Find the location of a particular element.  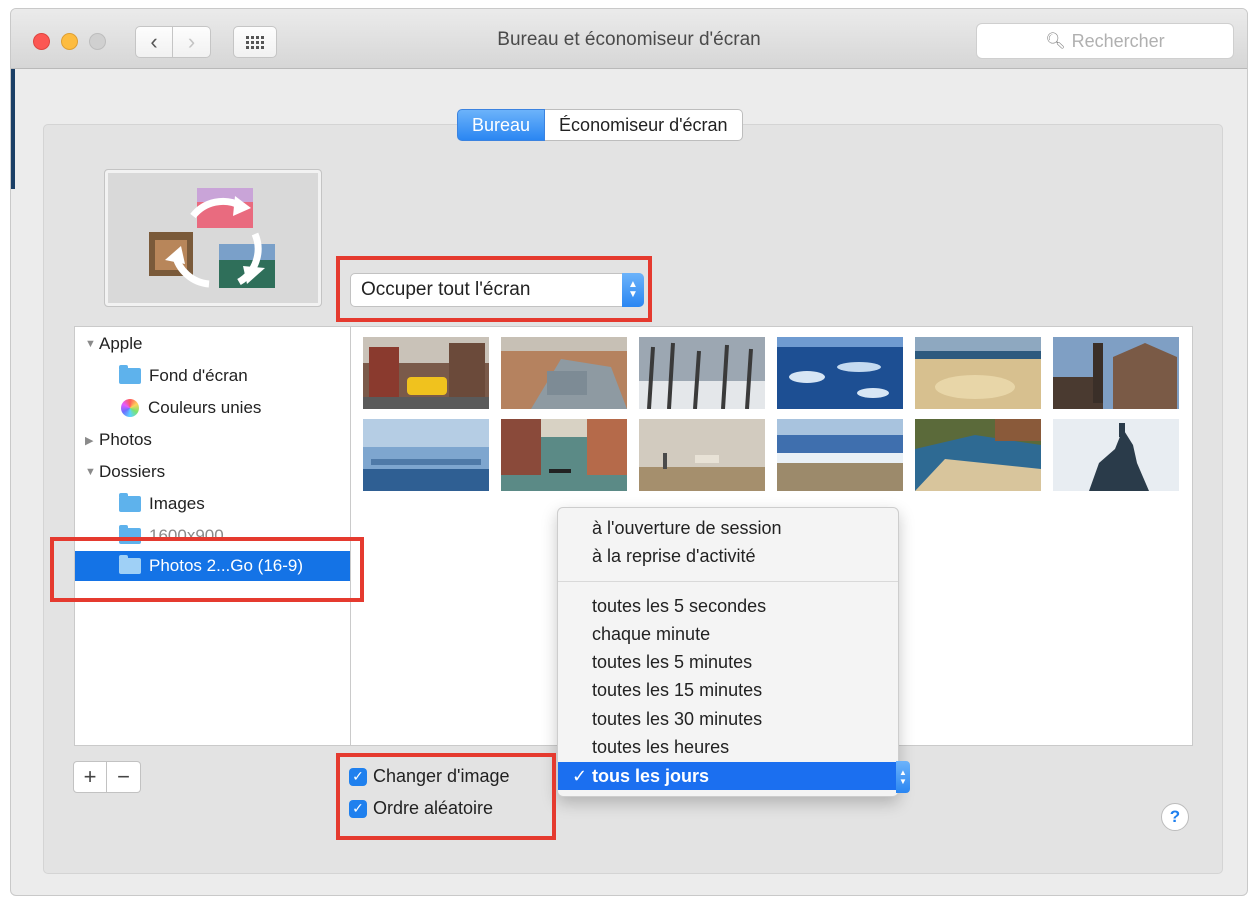

menu-item-login: à l'ouverture de session is located at coordinates (728, 528).